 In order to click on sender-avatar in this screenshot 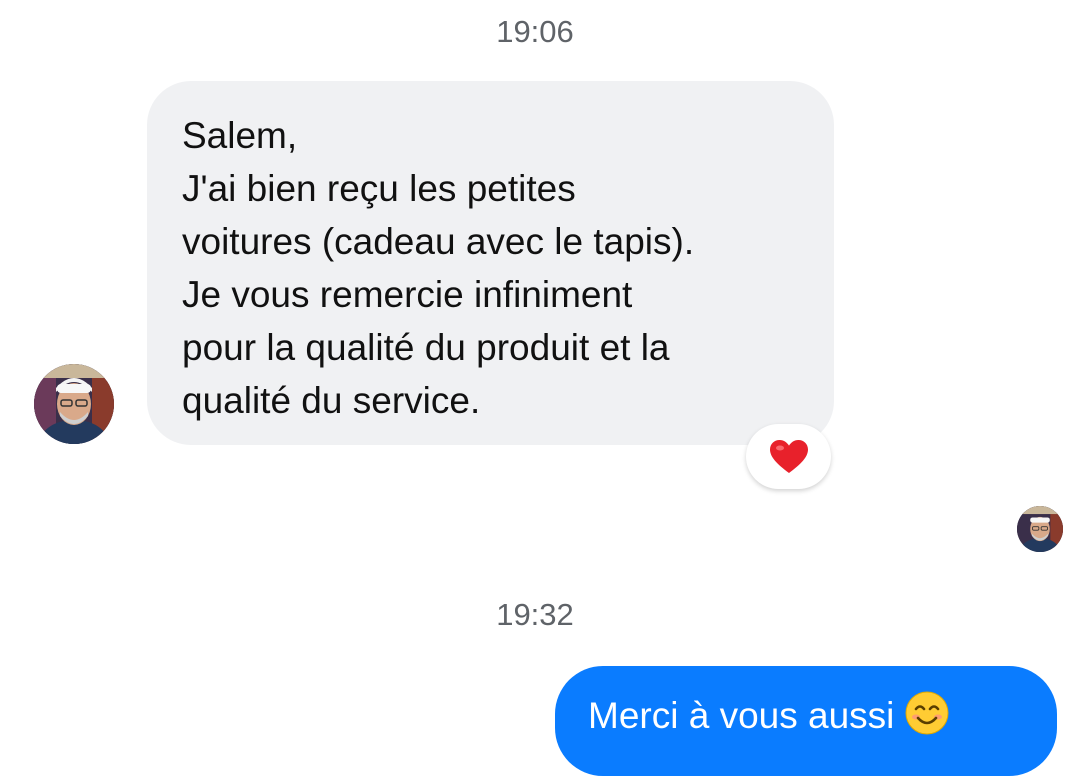, I will do `click(74, 404)`.